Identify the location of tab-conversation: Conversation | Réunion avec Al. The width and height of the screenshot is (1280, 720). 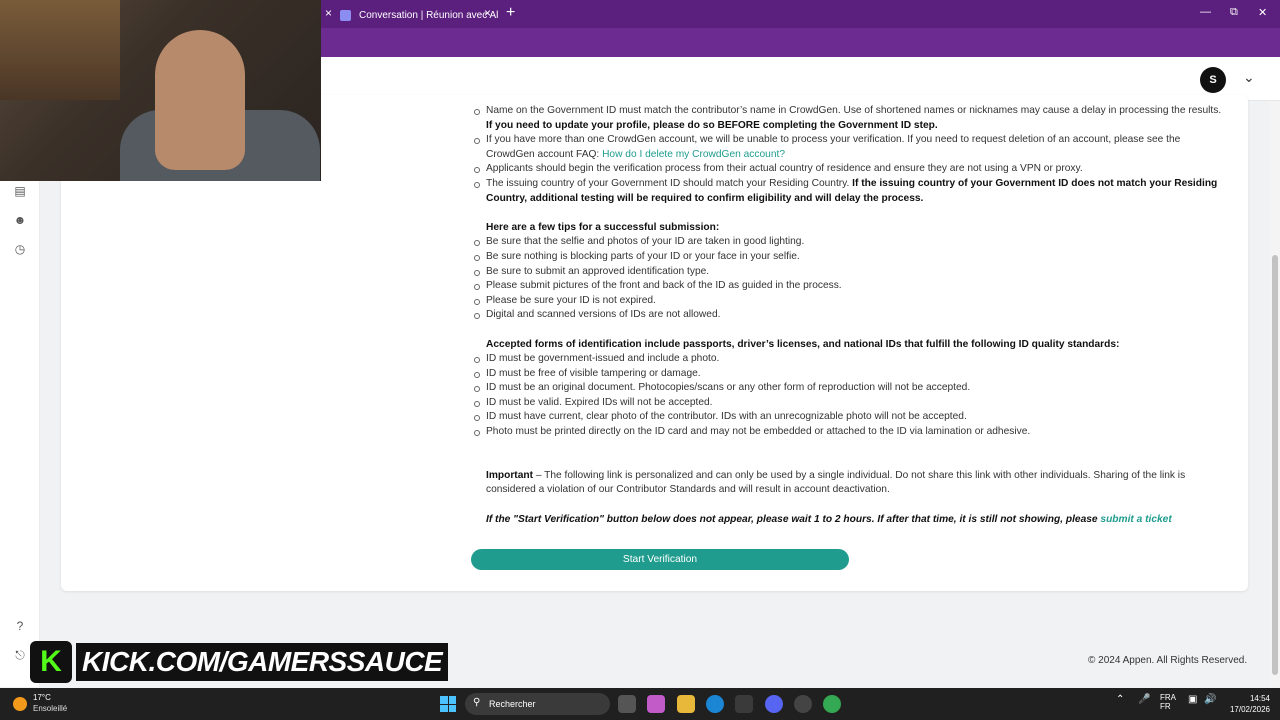
(420, 15).